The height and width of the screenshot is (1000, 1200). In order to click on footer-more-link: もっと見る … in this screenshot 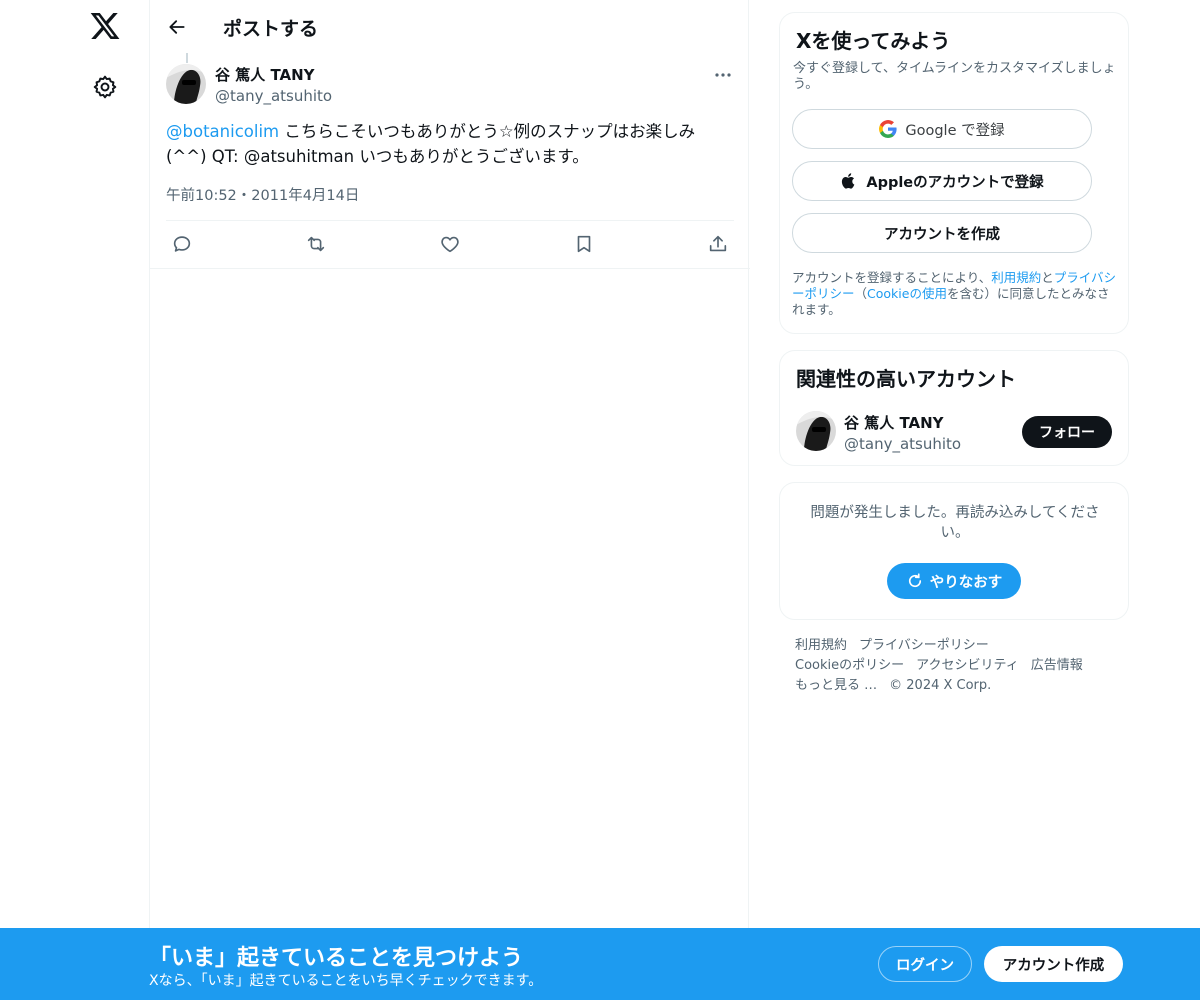, I will do `click(836, 685)`.